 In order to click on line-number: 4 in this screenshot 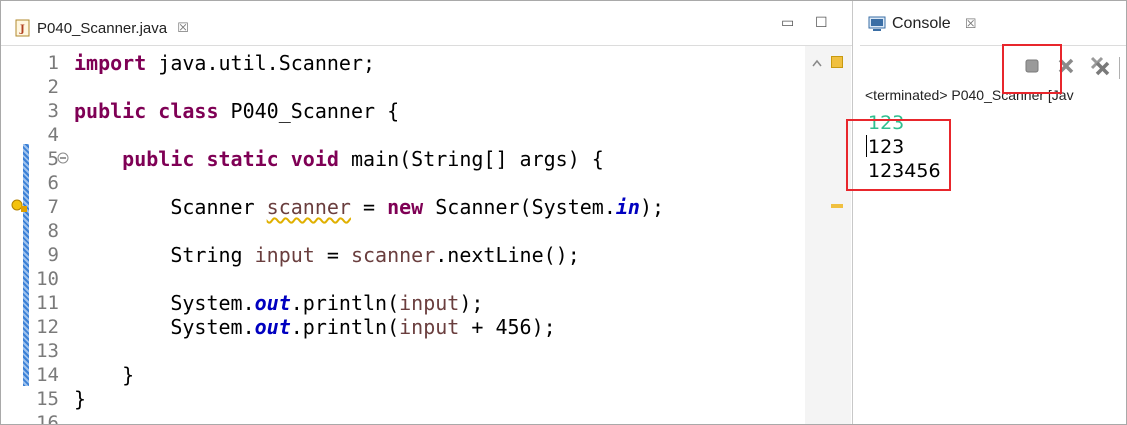, I will do `click(53, 135)`.